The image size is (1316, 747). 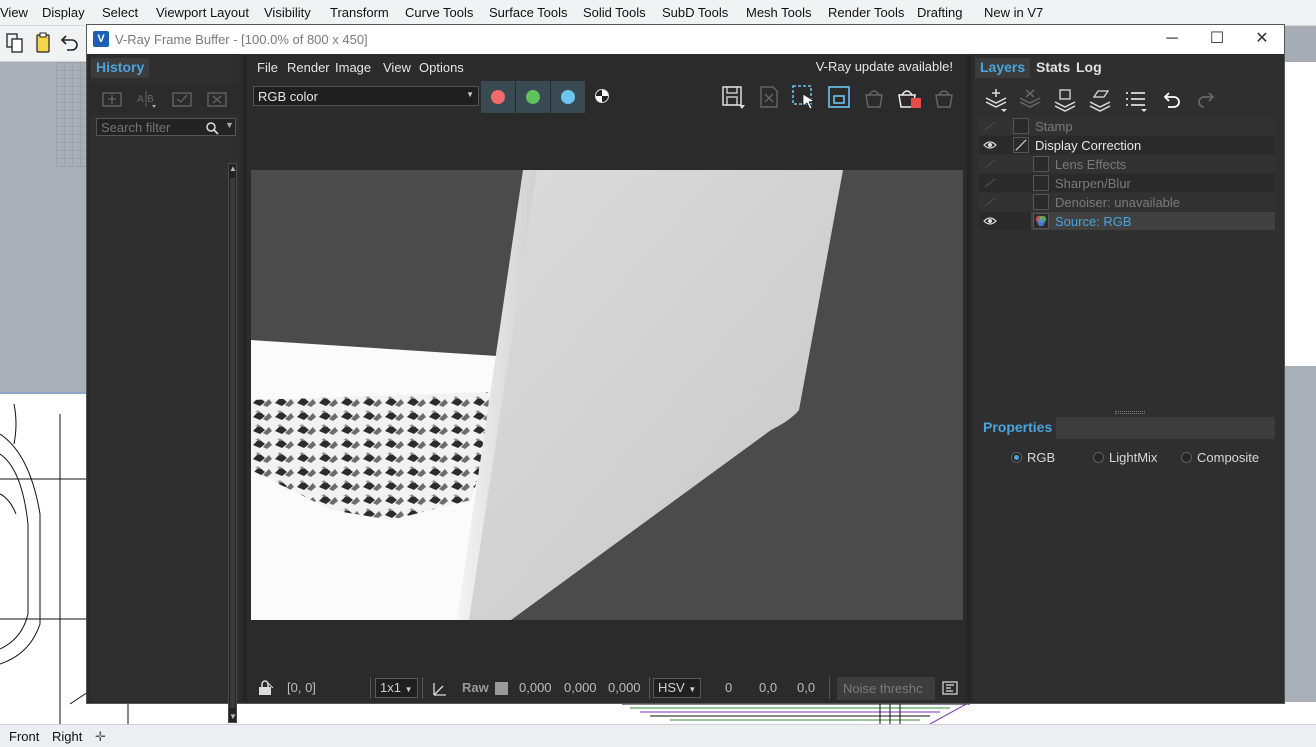 I want to click on layer-name: Source: RGB, so click(x=1093, y=221).